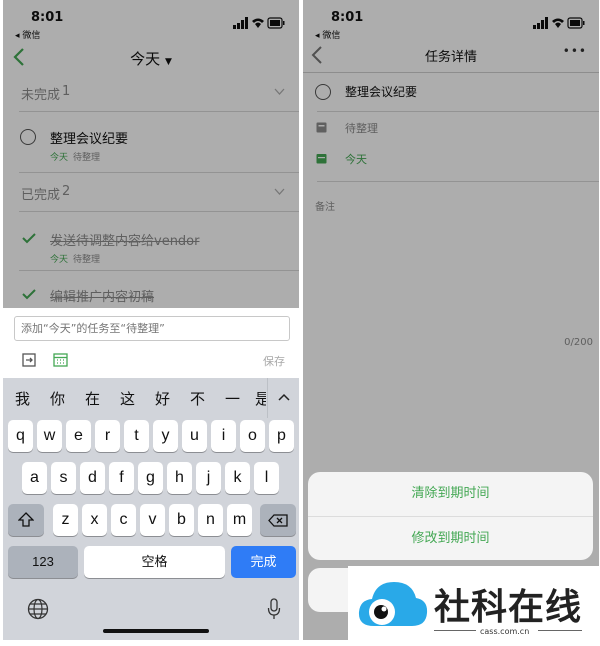 Image resolution: width=600 pixels, height=646 pixels. What do you see at coordinates (156, 631) in the screenshot?
I see `home-indicator` at bounding box center [156, 631].